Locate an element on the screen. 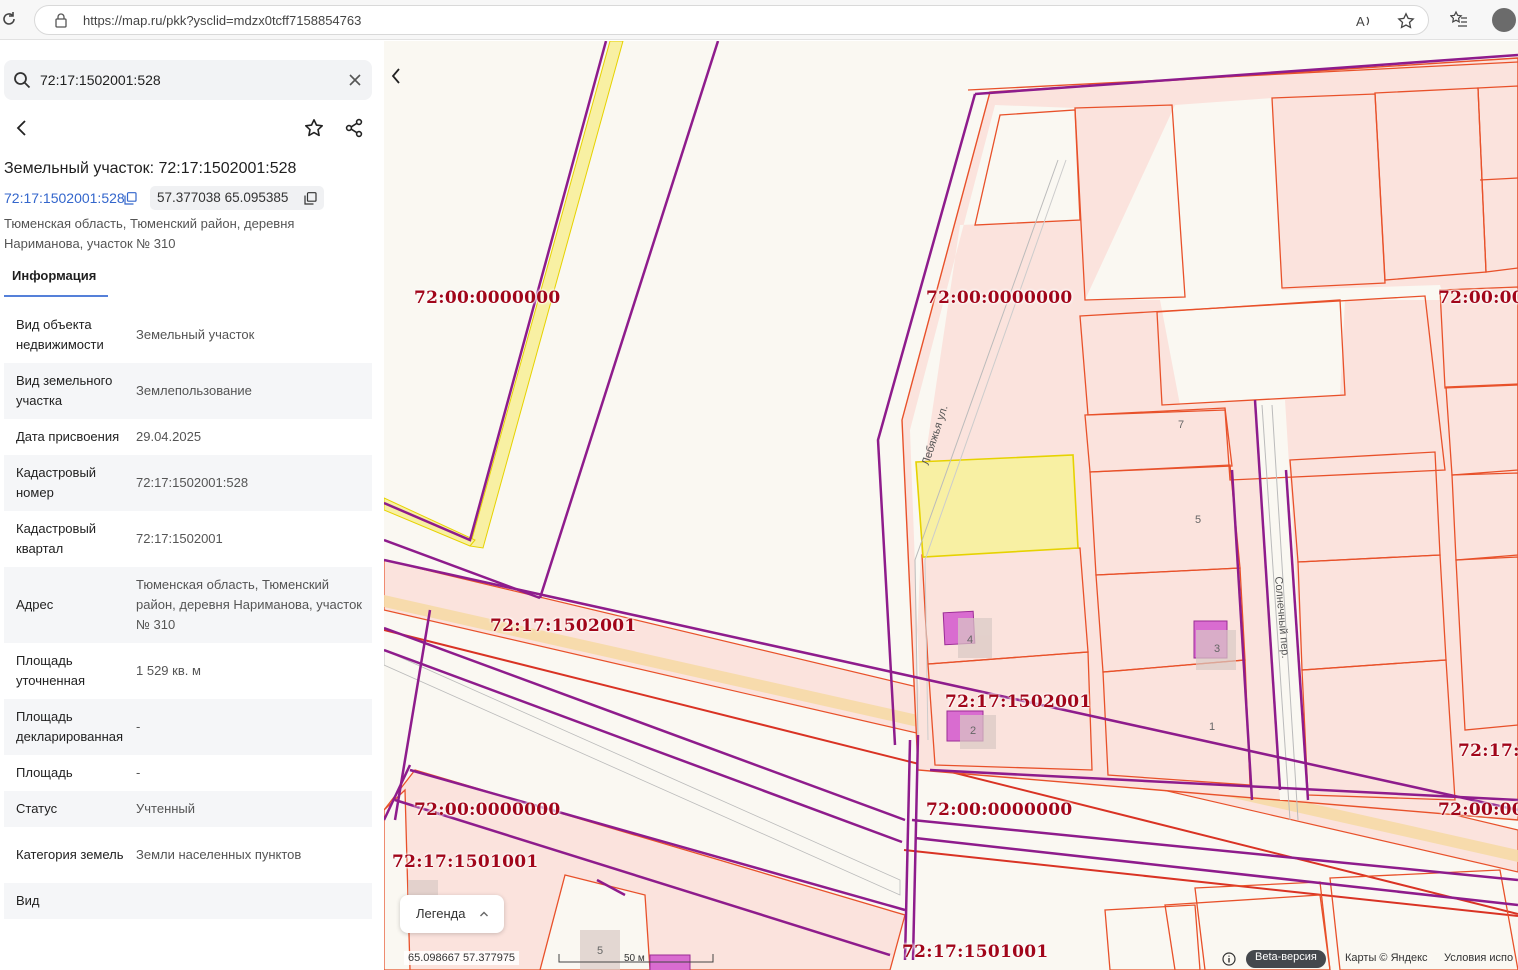 The image size is (1518, 970). favorites-list-icon is located at coordinates (1459, 19).